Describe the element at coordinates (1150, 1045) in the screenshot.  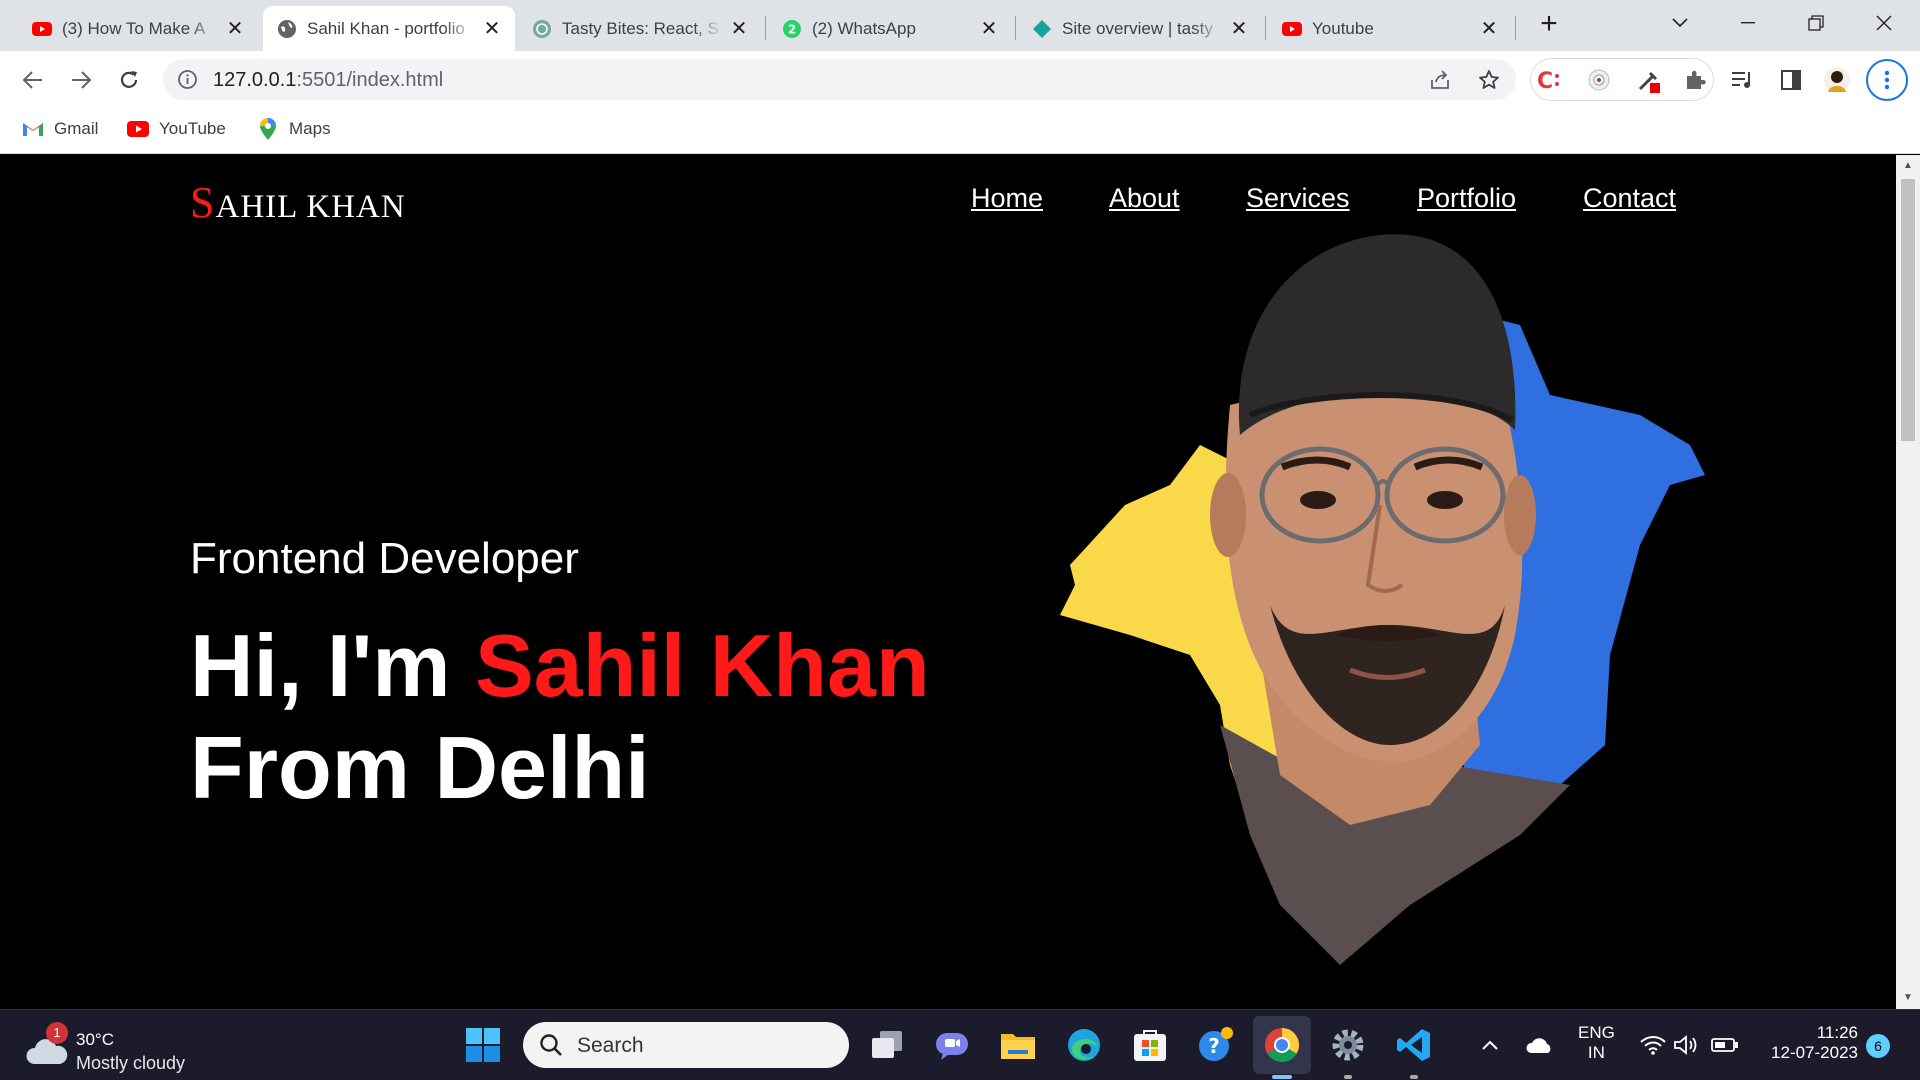
I see `microsoft-store-icon` at that location.